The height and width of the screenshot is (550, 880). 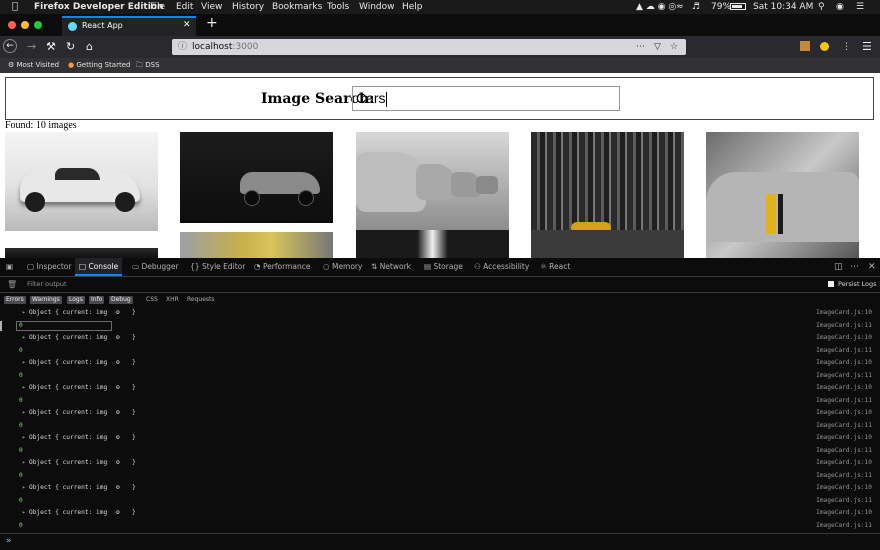 What do you see at coordinates (440, 541) in the screenshot?
I see `console-input: »` at bounding box center [440, 541].